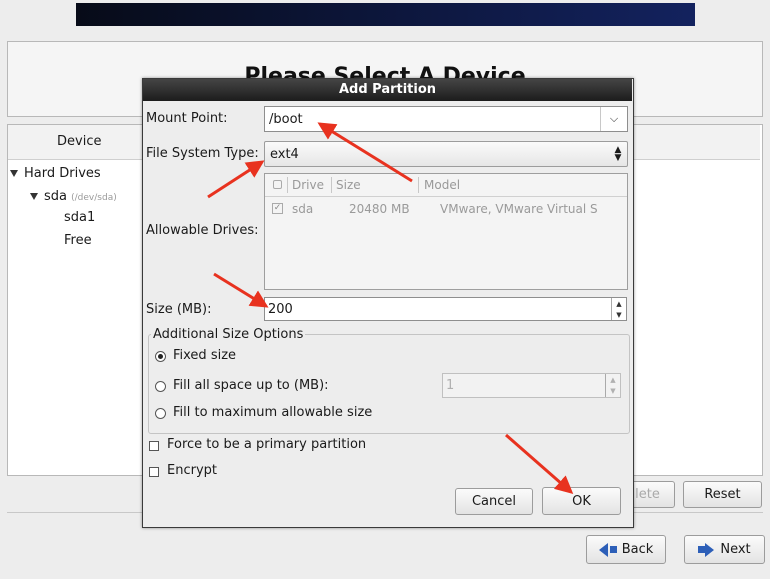 This screenshot has width=770, height=579. Describe the element at coordinates (154, 446) in the screenshot. I see `force-primary-checkbox` at that location.